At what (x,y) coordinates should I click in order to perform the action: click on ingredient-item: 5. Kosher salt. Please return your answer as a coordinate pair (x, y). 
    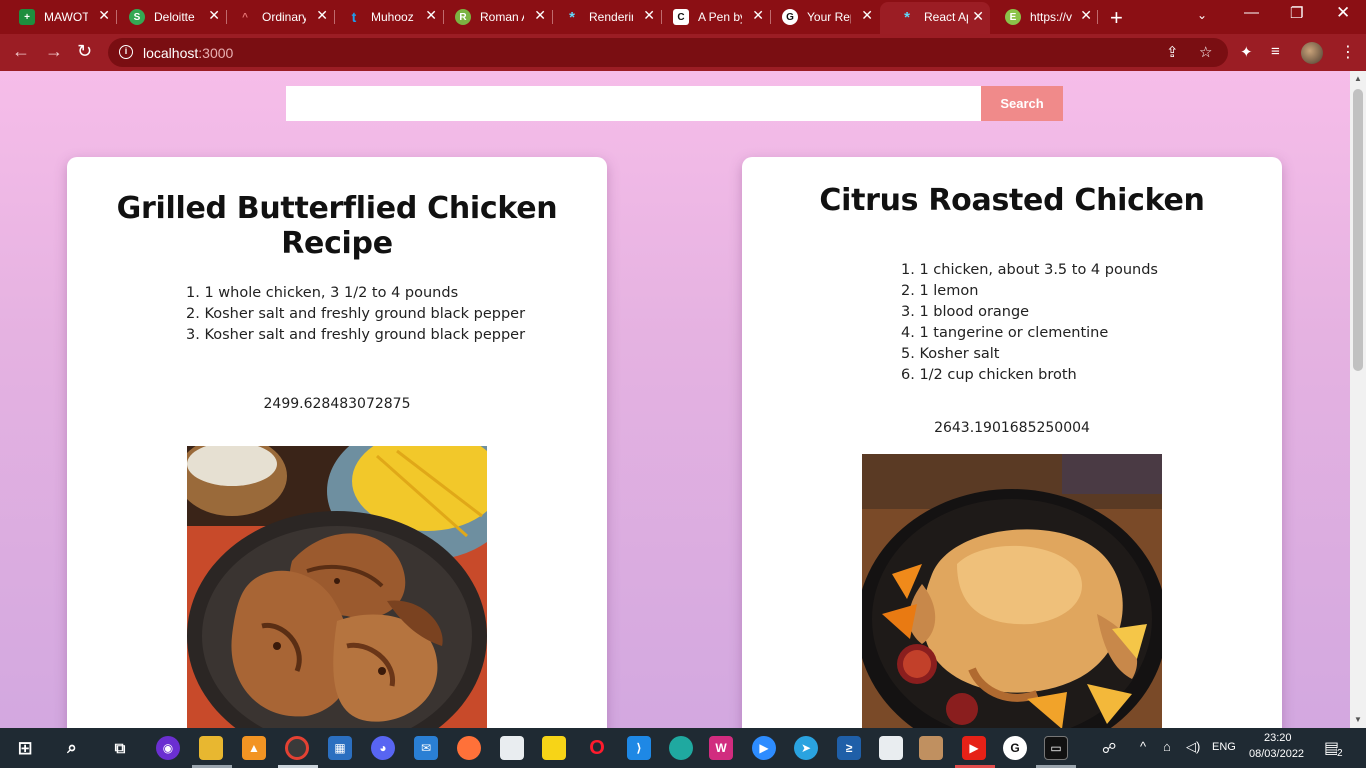
    Looking at the image, I should click on (950, 354).